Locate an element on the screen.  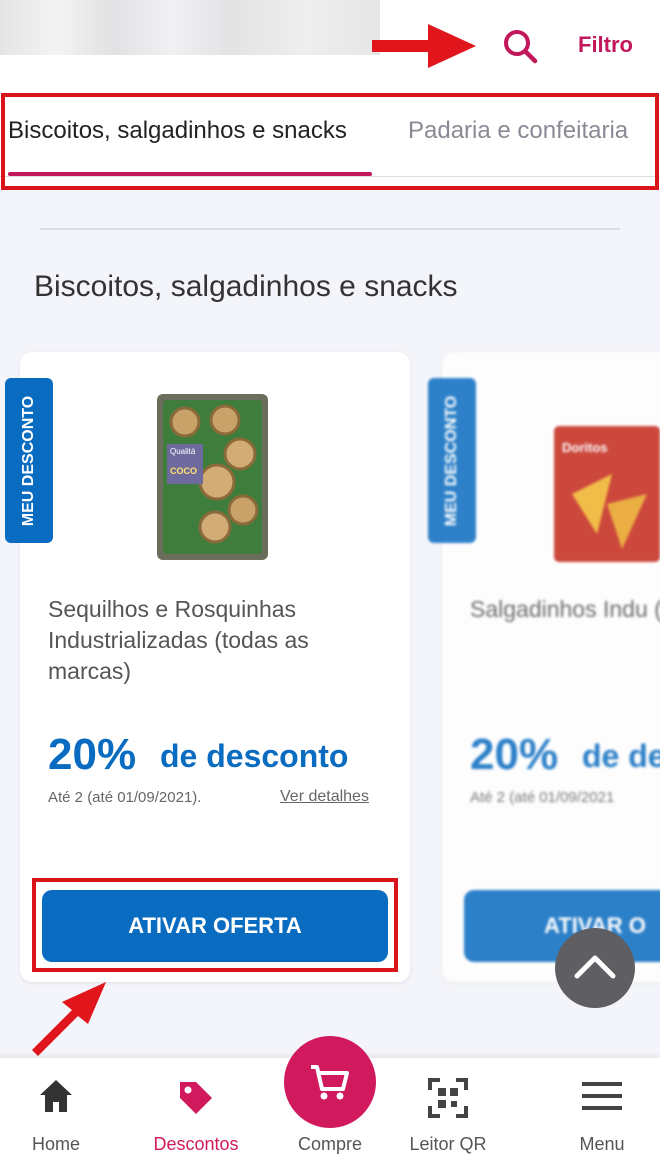
offer-limit: Até 2 (até 01/09/2021). is located at coordinates (125, 797).